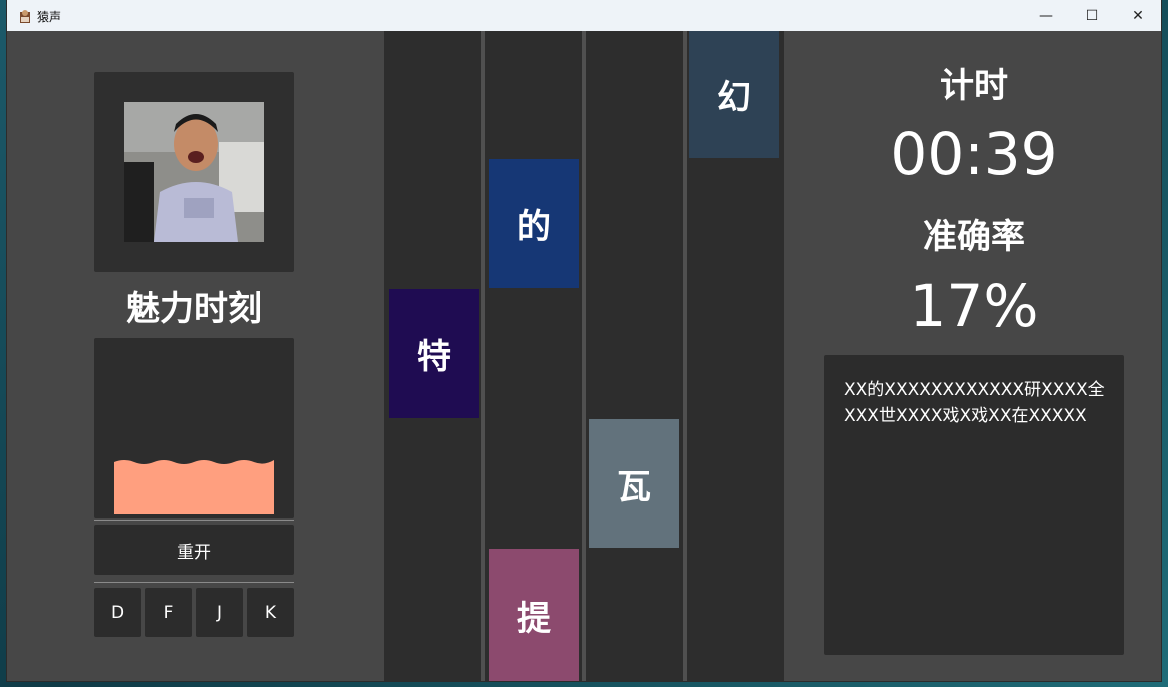  I want to click on lyrics-text: XX的XXXXXXXXXXXX研XXXX全XXX世XXXX戏X戏XX在XXXXX, so click(974, 403).